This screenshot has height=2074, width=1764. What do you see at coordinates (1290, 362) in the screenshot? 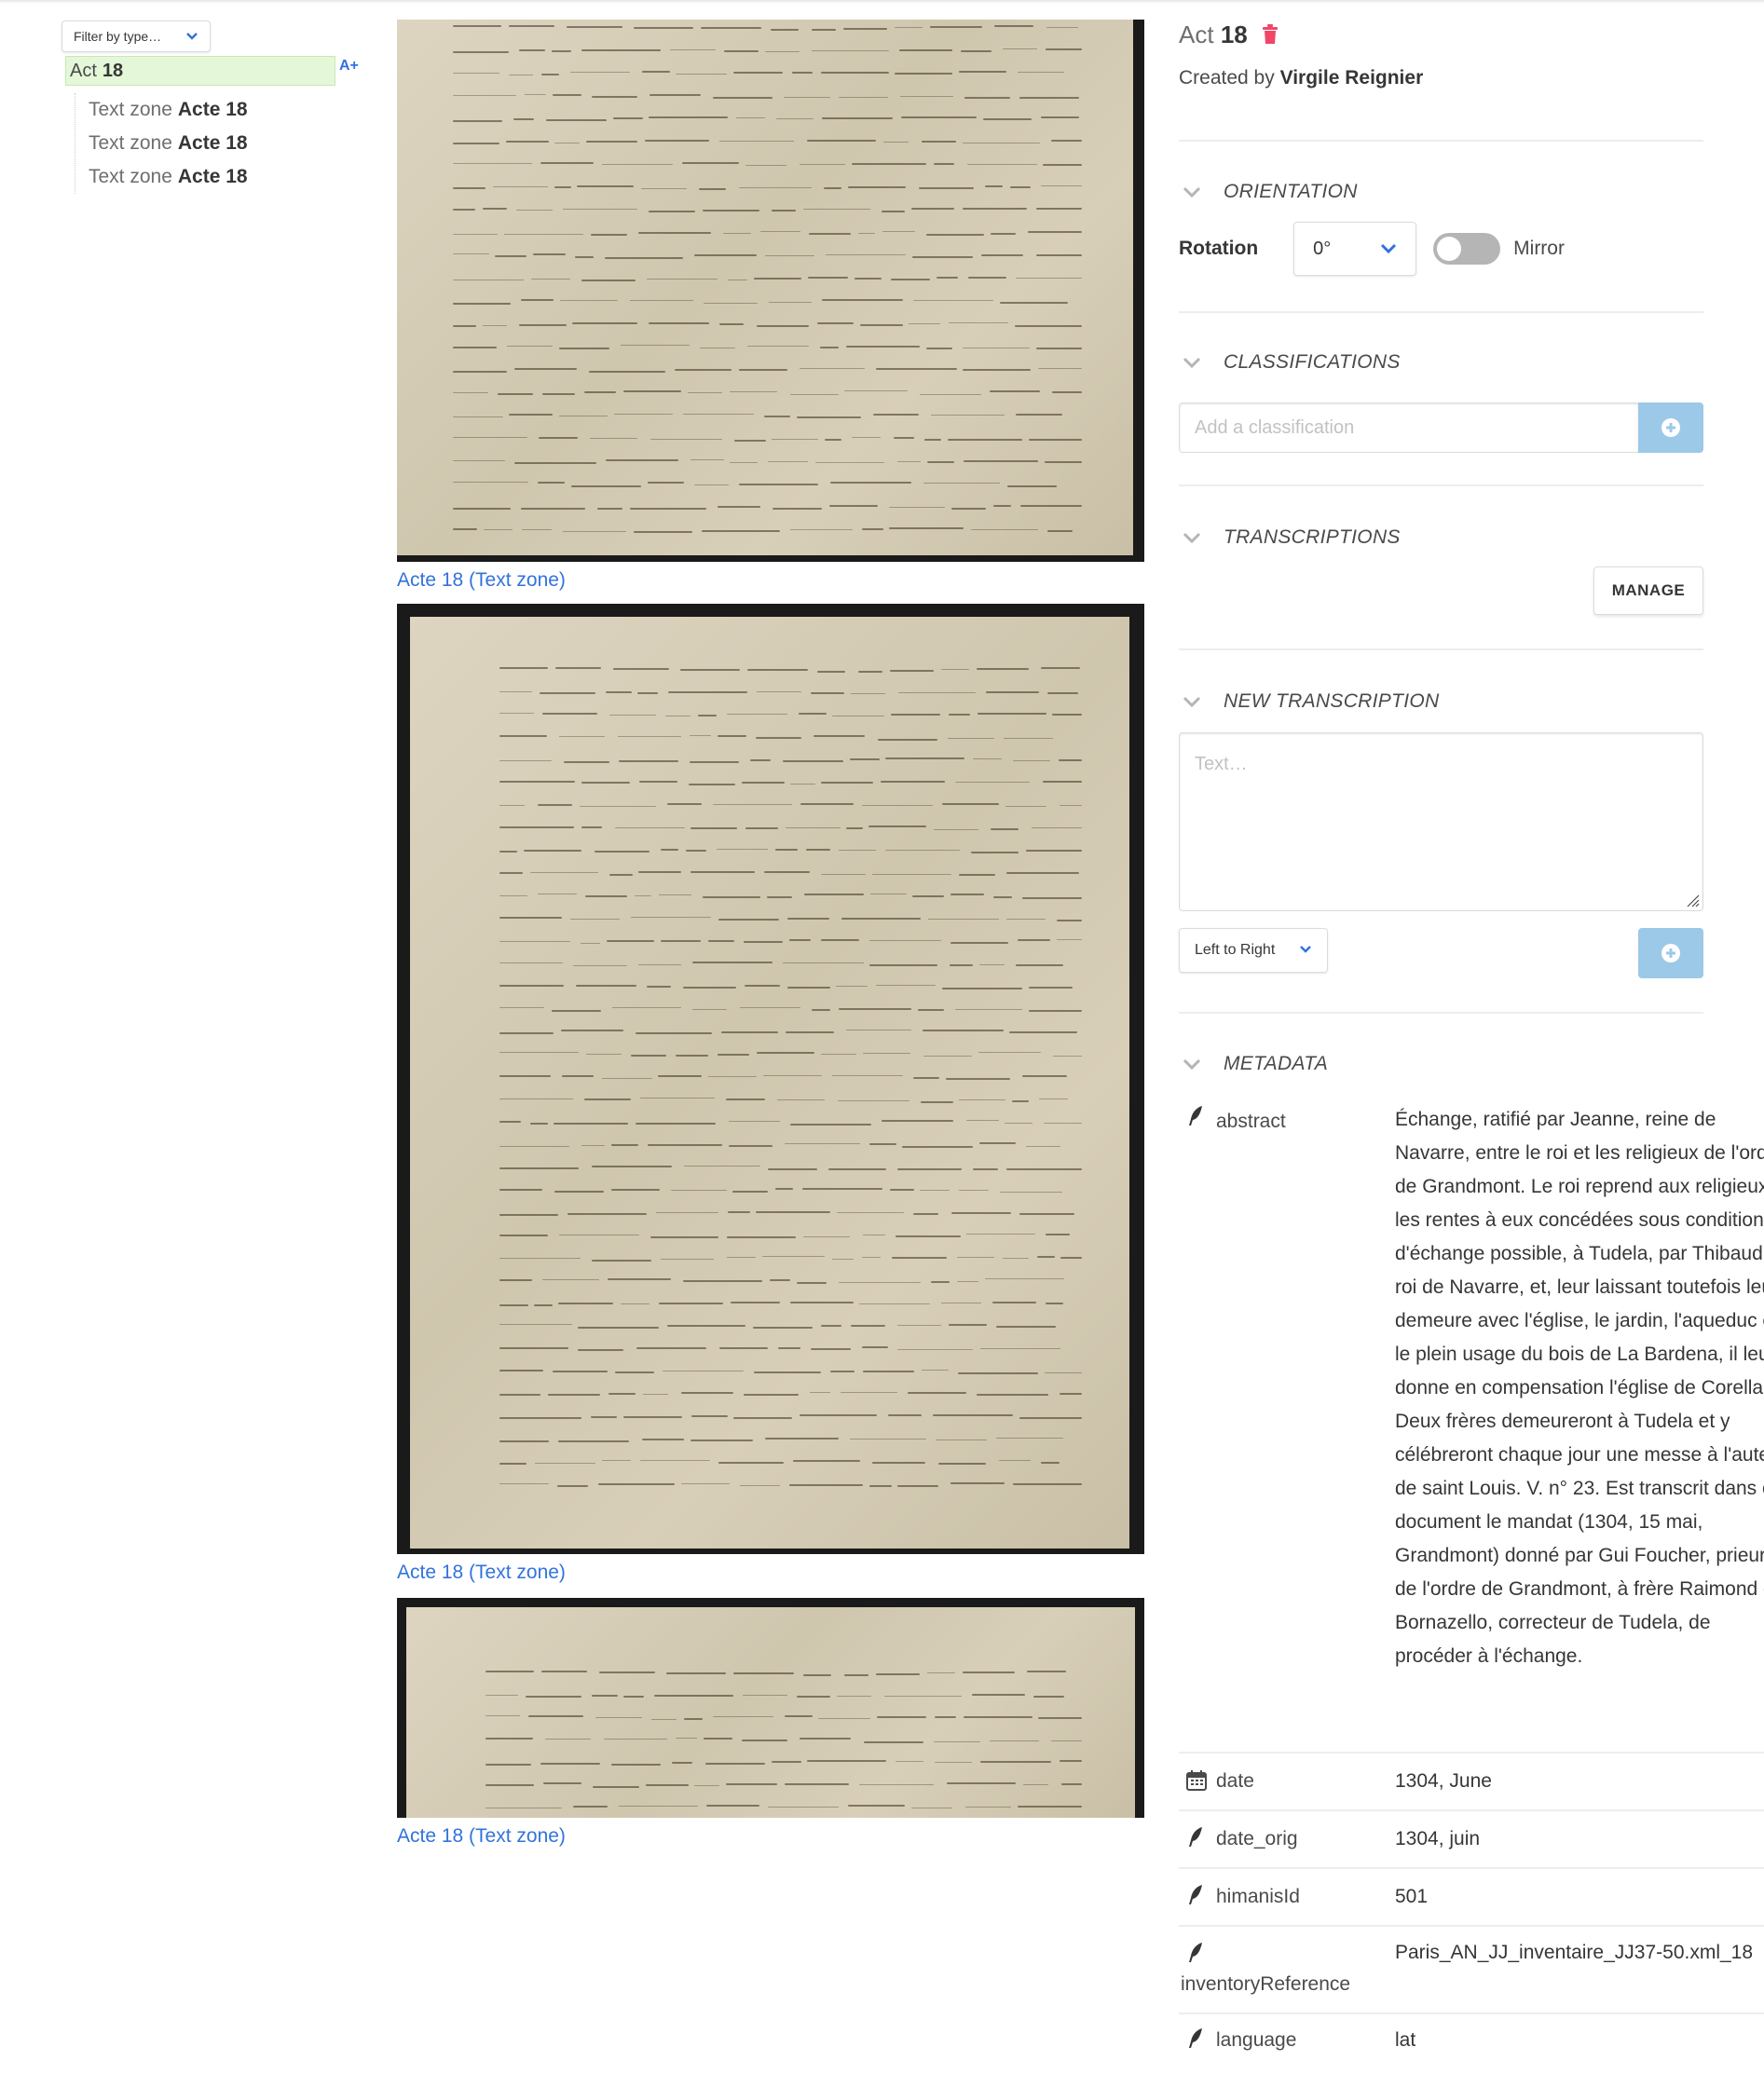
I see `classifications-section-toggle: CLASSIFICATIONS` at bounding box center [1290, 362].